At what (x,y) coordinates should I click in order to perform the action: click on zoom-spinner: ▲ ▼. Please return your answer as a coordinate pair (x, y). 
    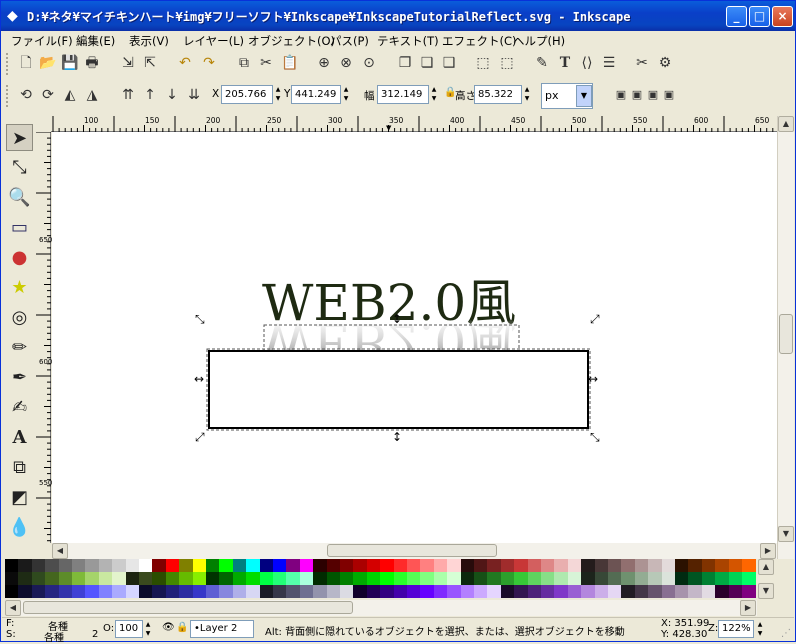
    Looking at the image, I should click on (760, 629).